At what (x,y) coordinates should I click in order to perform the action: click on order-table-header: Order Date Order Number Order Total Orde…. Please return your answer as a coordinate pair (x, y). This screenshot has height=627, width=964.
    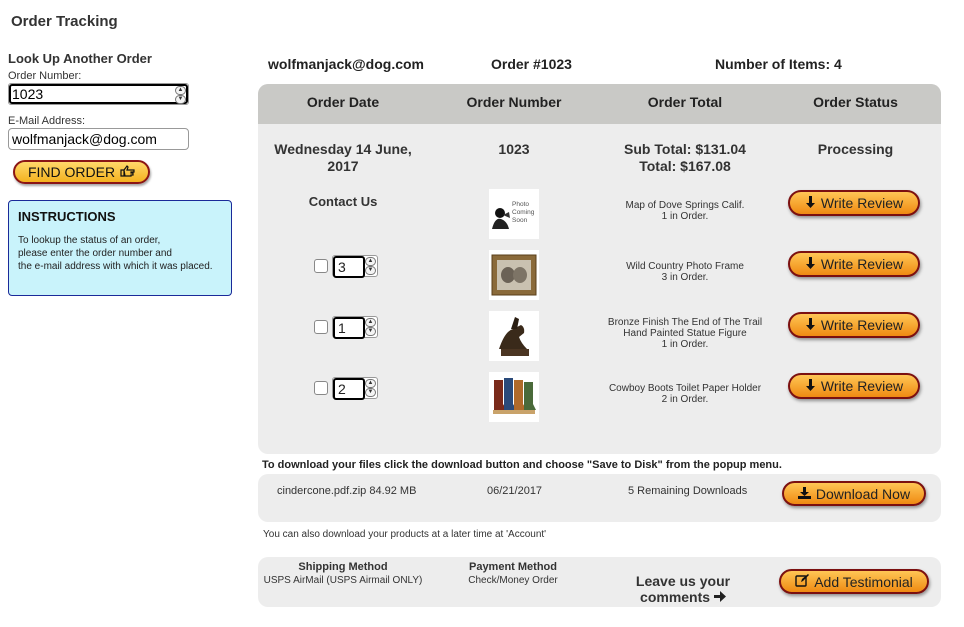
    Looking at the image, I should click on (599, 104).